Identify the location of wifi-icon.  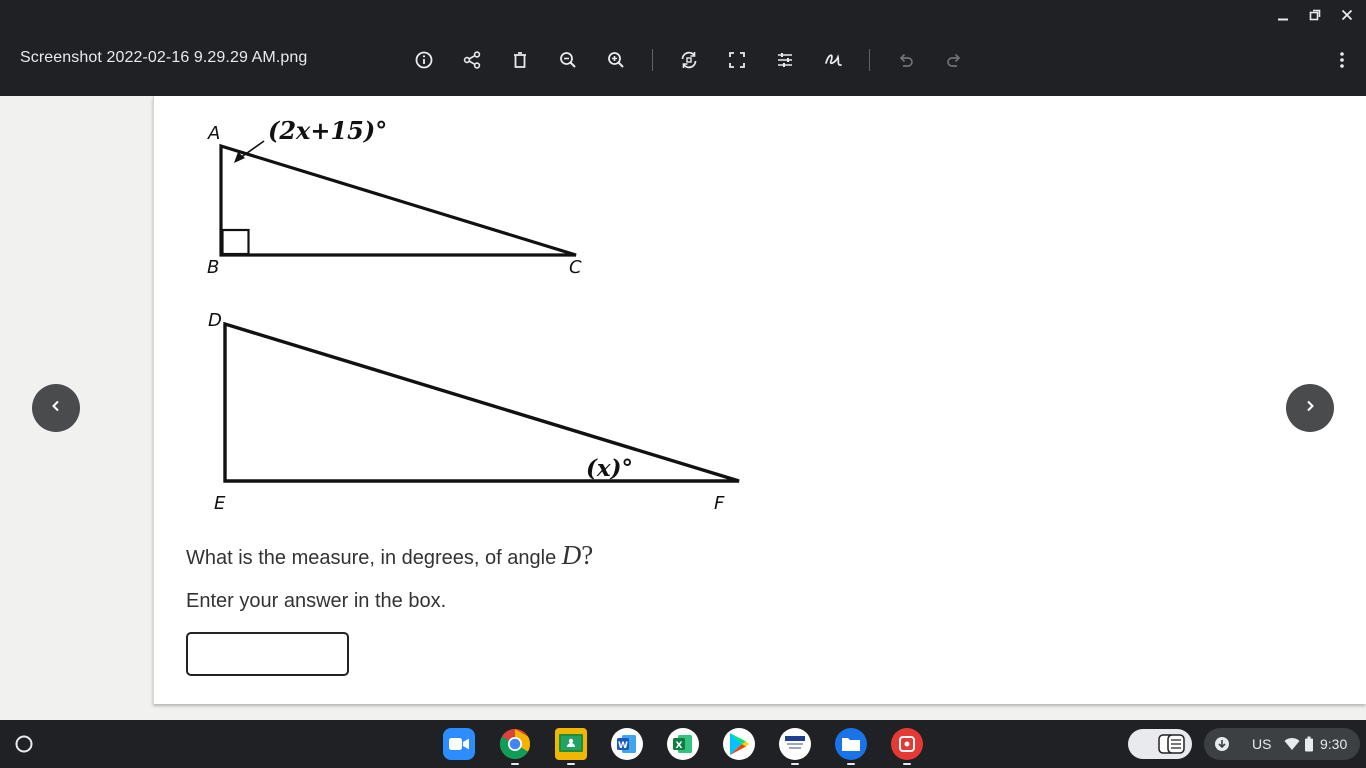
(1292, 745).